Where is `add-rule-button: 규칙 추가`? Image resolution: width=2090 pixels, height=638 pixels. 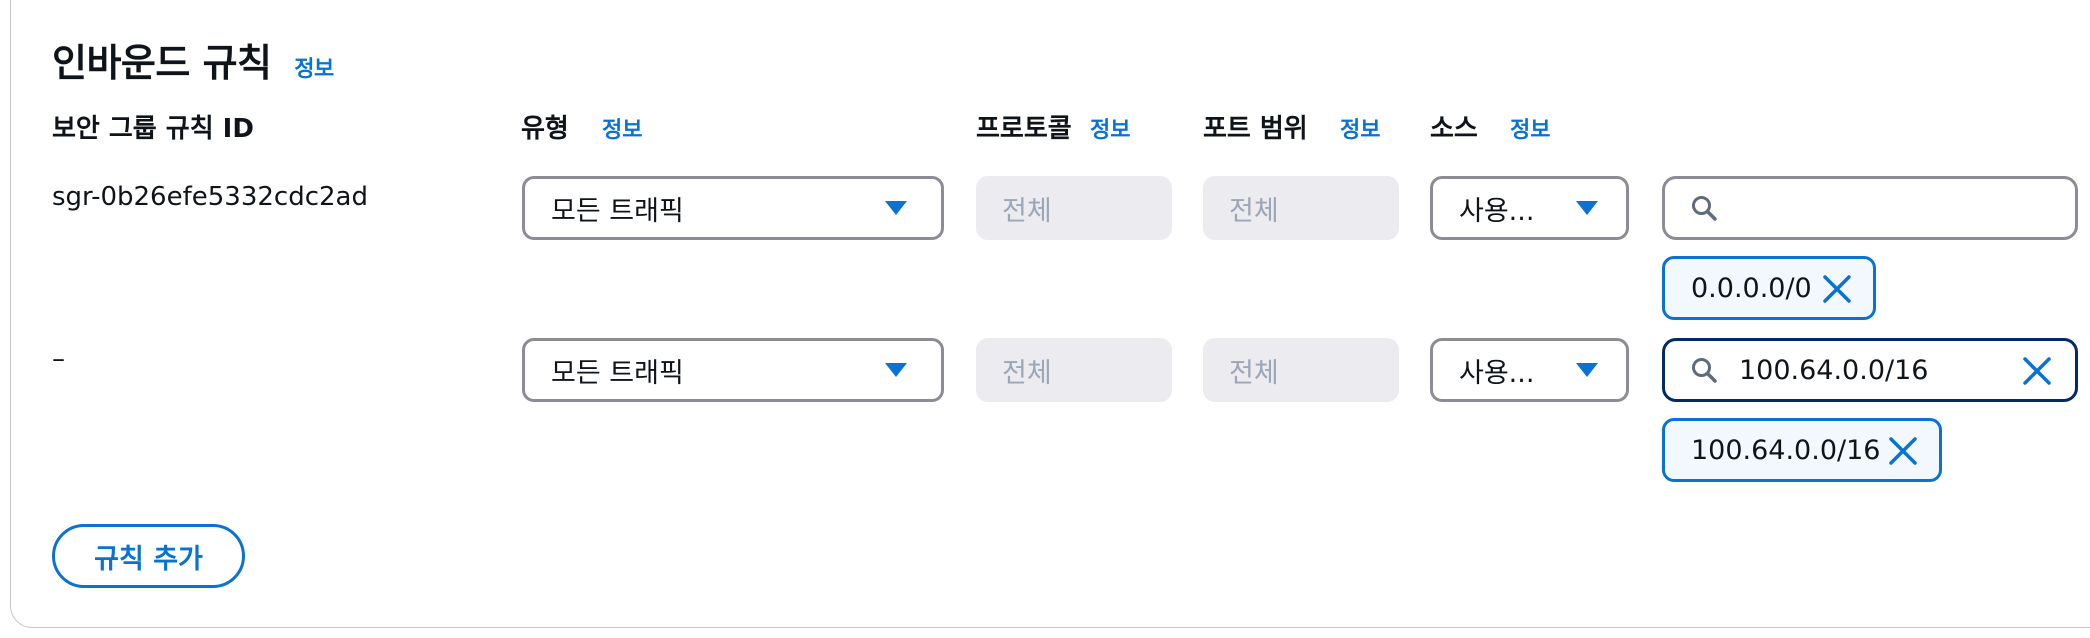 add-rule-button: 규칙 추가 is located at coordinates (148, 556).